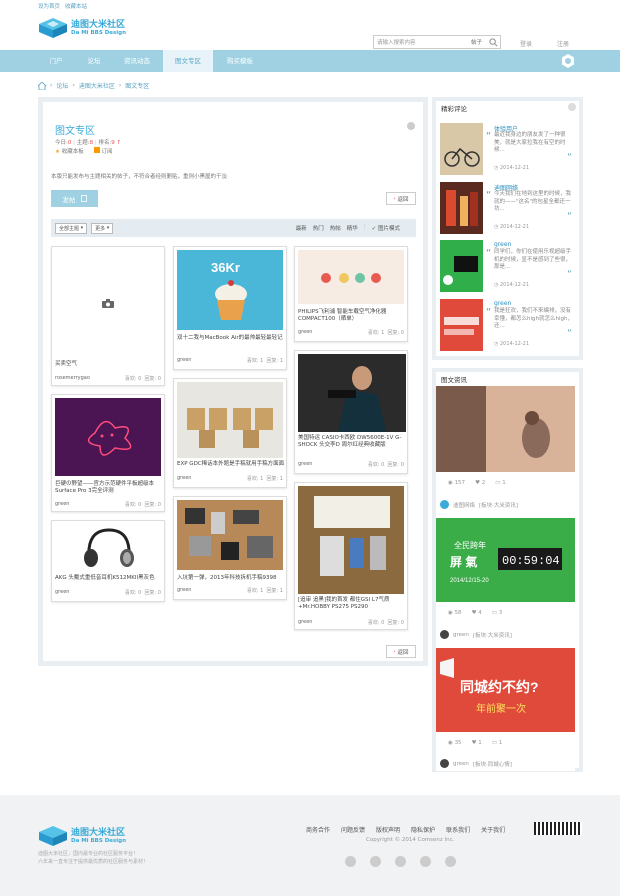 This screenshot has height=896, width=620. What do you see at coordinates (476, 763) in the screenshot?
I see `news-author: green [板块·同城心情]` at bounding box center [476, 763].